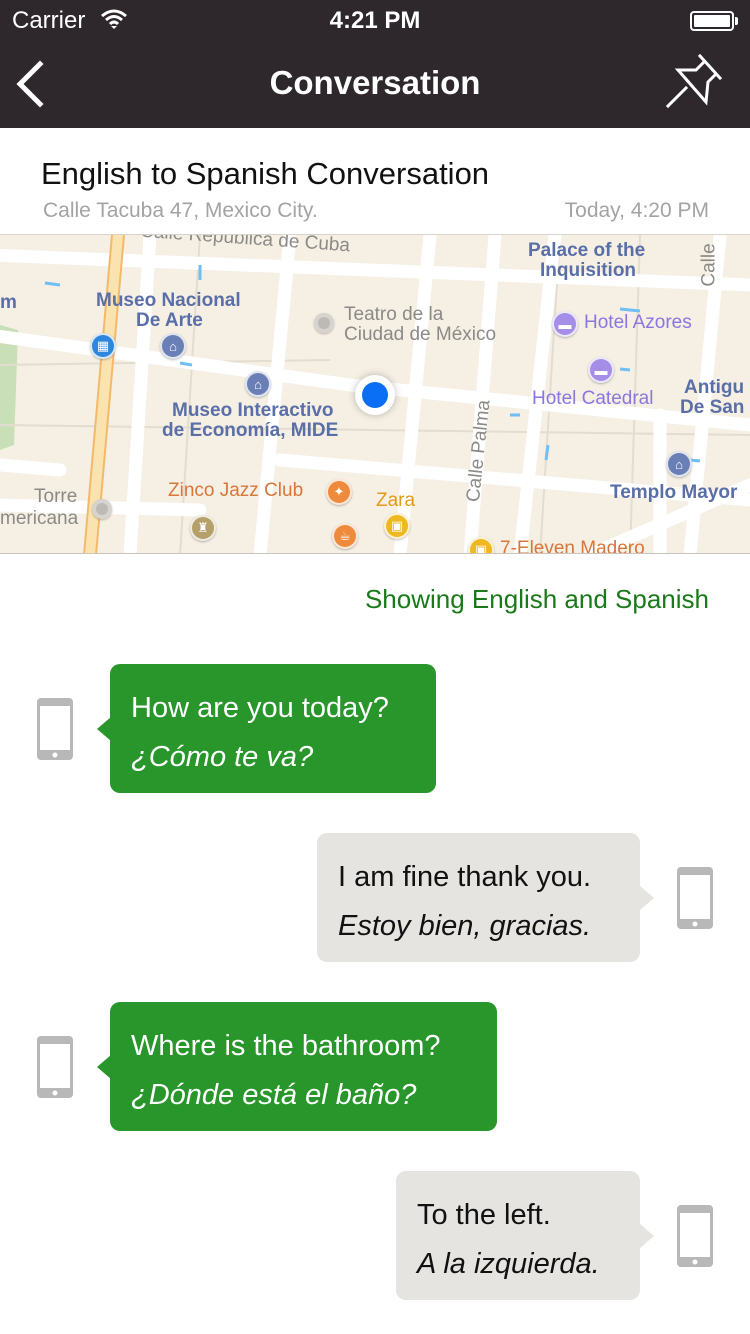  Describe the element at coordinates (339, 492) in the screenshot. I see `restaurant-icon: ✦` at that location.